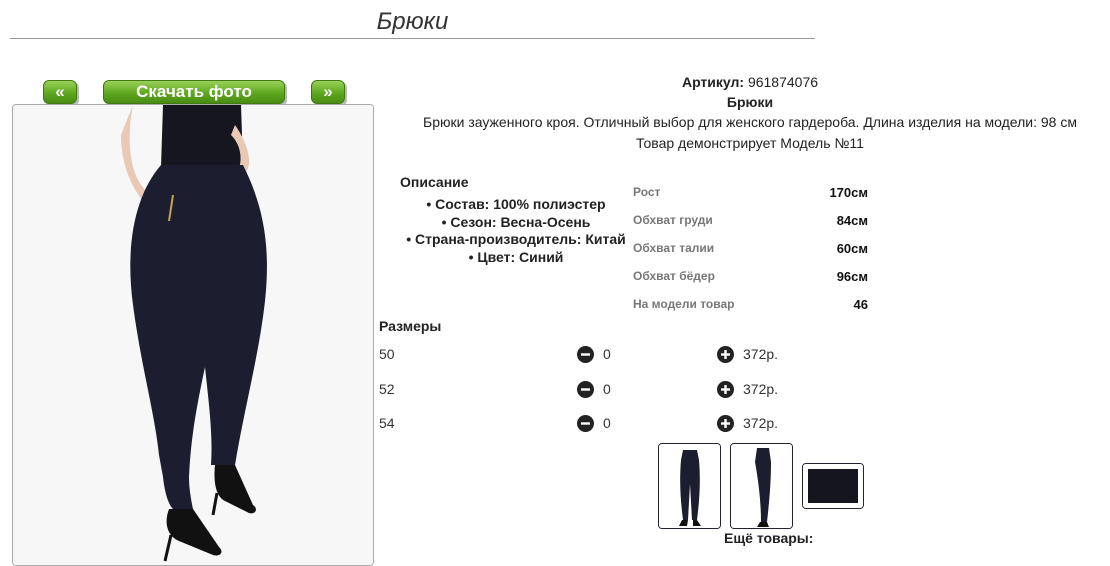  What do you see at coordinates (769, 538) in the screenshot?
I see `more-products-heading: Ещё товары:` at bounding box center [769, 538].